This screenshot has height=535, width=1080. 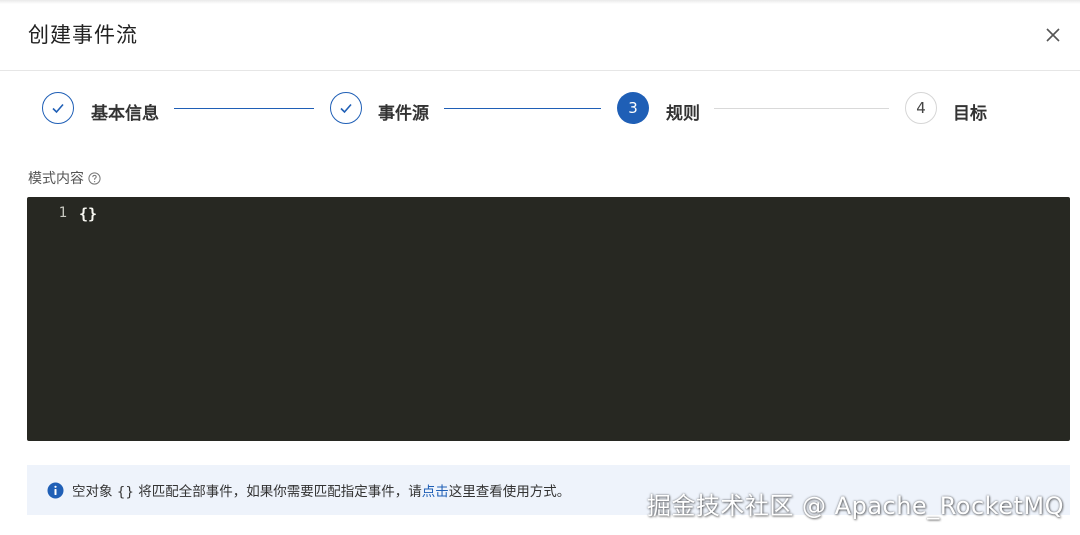 I want to click on watermark: 掘金技术社区 @ Apache_RocketMQ, so click(x=855, y=506).